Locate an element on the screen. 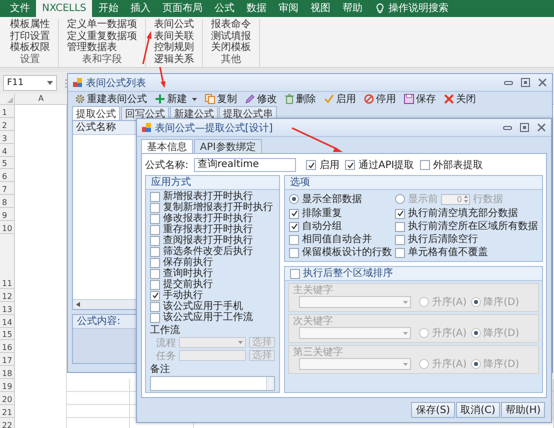 This screenshot has width=554, height=428. checkbox: 查询时执行 is located at coordinates (212, 273).